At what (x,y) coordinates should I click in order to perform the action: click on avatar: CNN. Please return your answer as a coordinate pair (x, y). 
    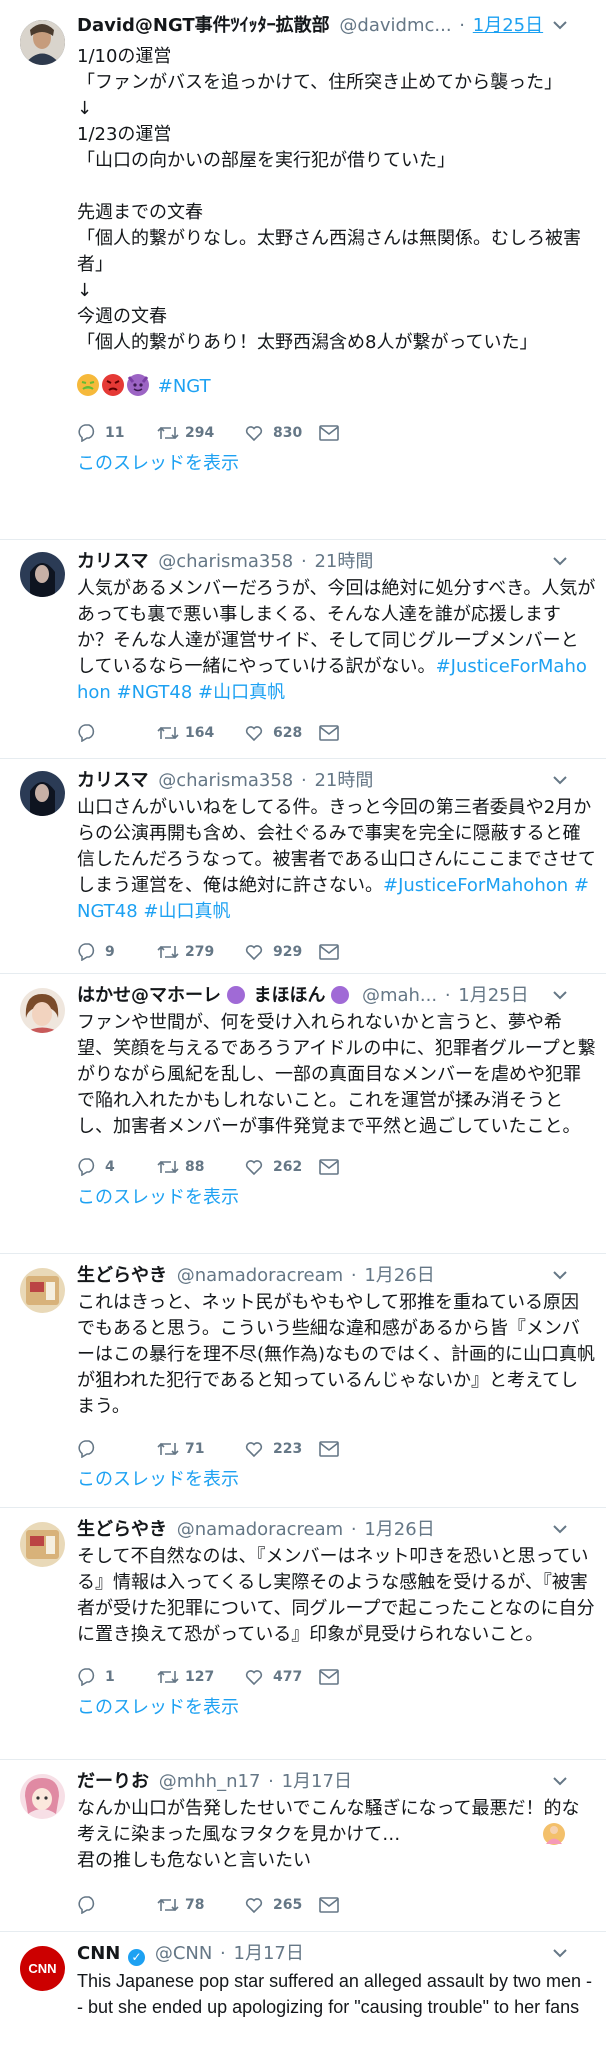
    Looking at the image, I should click on (42, 1968).